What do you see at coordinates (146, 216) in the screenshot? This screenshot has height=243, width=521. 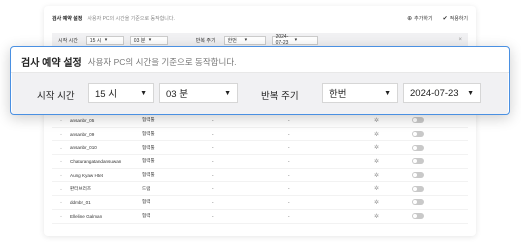 I see `row-role: 협력` at bounding box center [146, 216].